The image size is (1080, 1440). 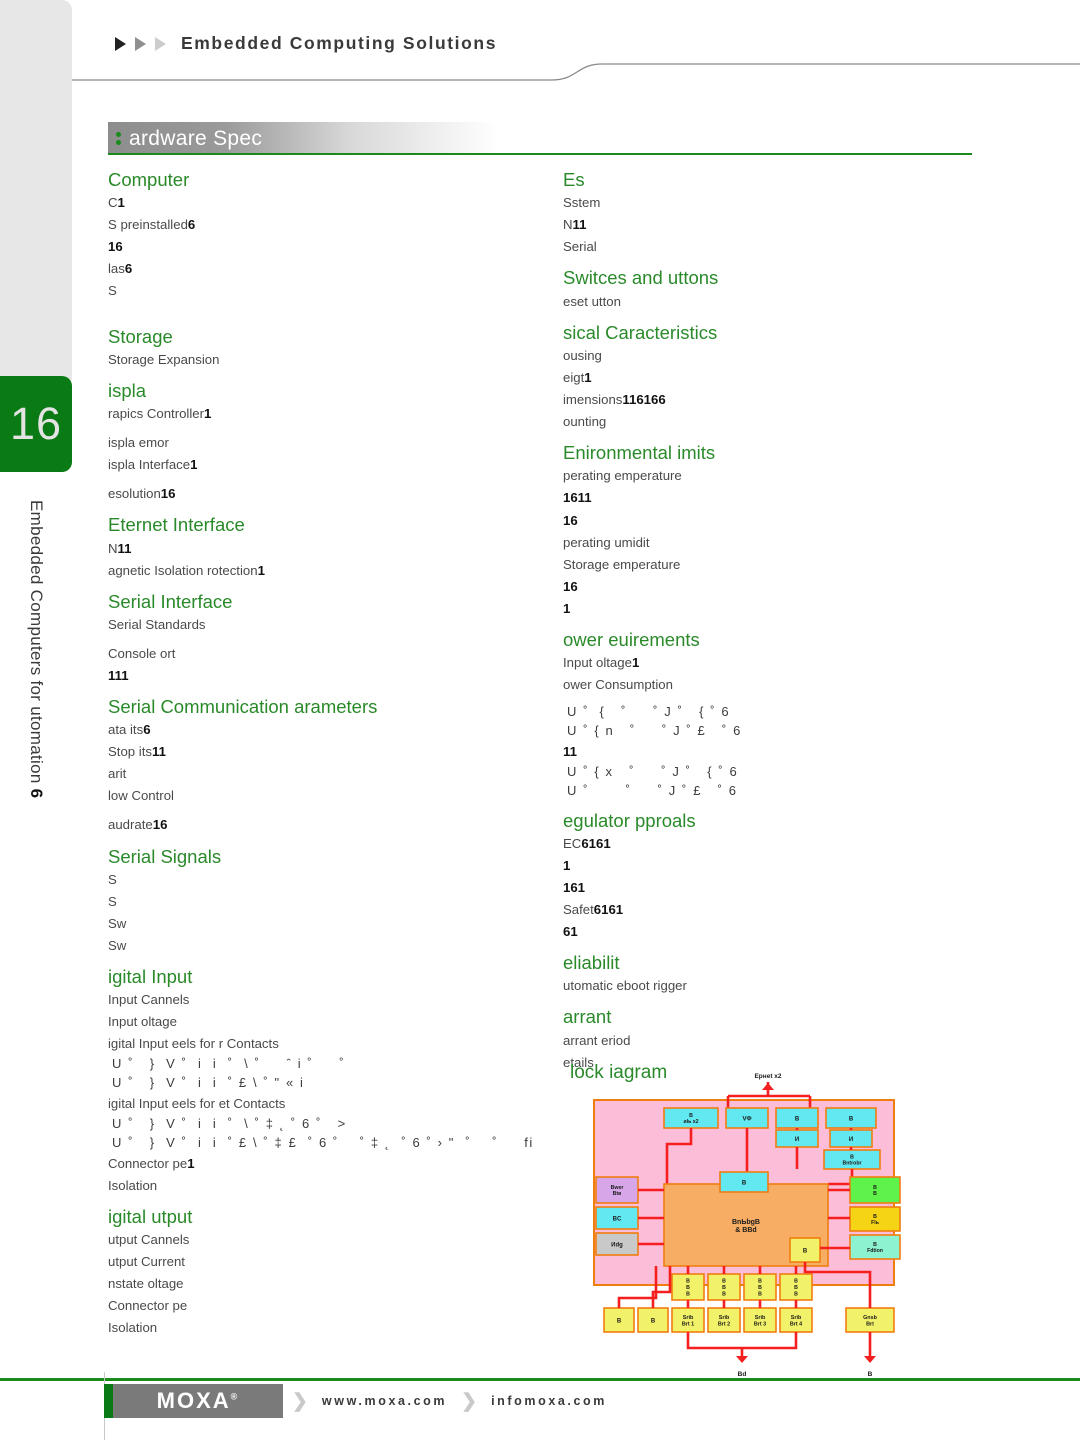 What do you see at coordinates (323, 414) in the screenshot?
I see `left-spec-row: rapics Controller1` at bounding box center [323, 414].